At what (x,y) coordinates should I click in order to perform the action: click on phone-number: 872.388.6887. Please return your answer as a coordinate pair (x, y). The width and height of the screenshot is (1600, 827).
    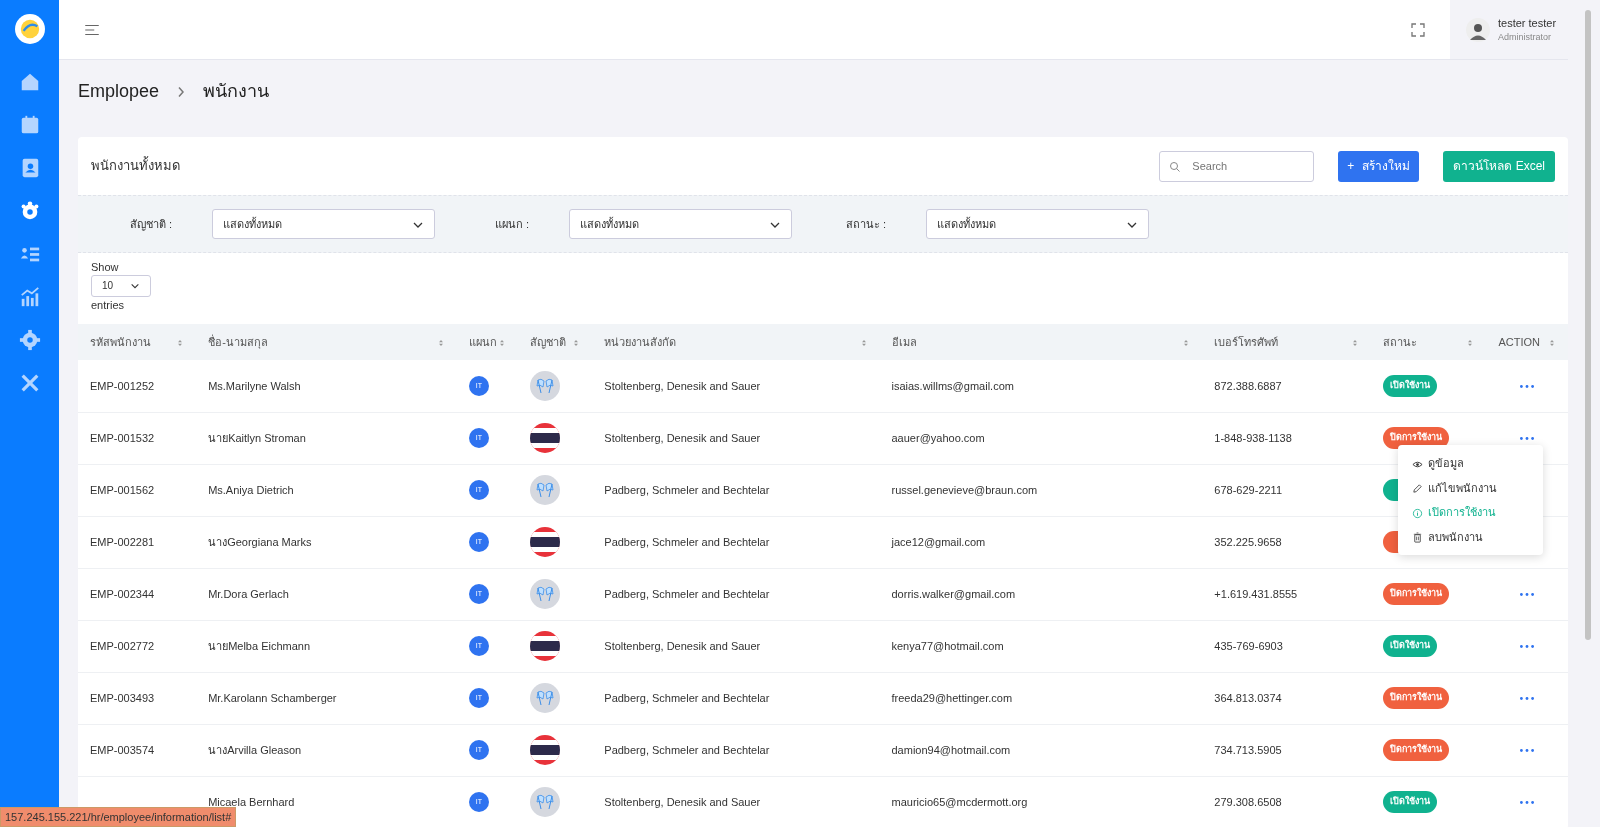
    Looking at the image, I should click on (1248, 385).